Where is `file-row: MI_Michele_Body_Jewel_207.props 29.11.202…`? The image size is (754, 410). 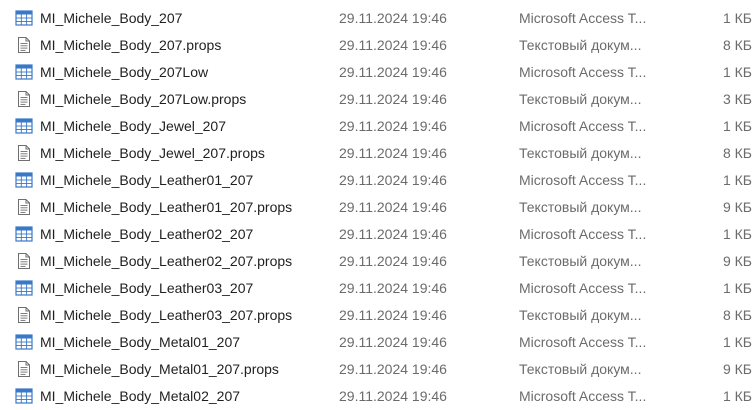 file-row: MI_Michele_Body_Jewel_207.props 29.11.202… is located at coordinates (377, 153).